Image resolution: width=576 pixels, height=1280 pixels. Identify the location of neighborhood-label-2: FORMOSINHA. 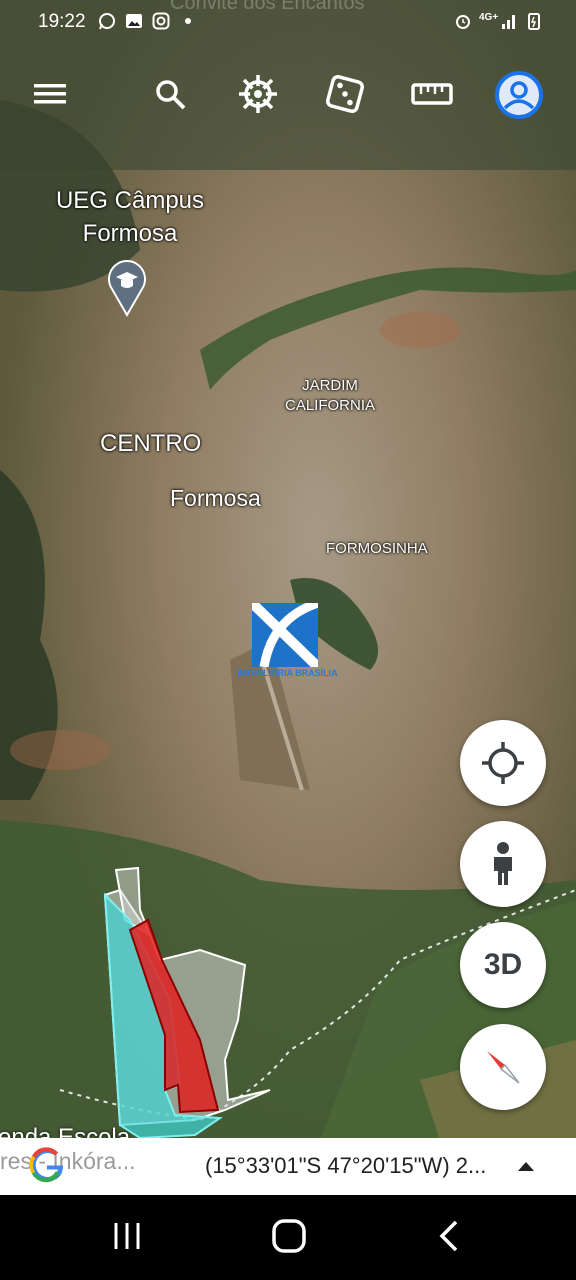
(377, 548).